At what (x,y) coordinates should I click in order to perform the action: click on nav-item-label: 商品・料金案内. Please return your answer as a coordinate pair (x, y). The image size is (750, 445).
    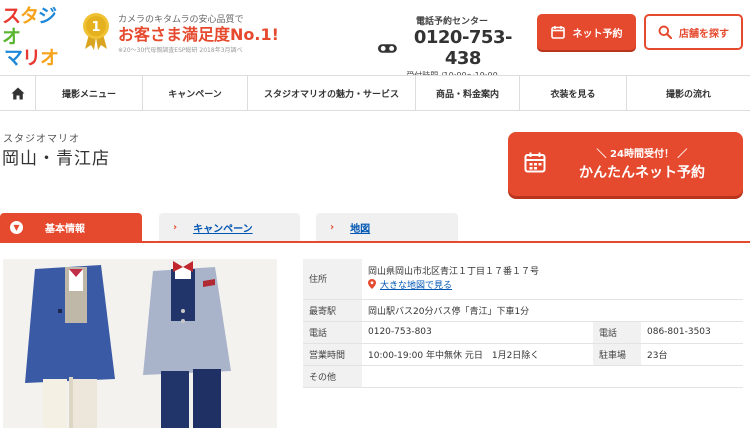
    Looking at the image, I should click on (467, 94).